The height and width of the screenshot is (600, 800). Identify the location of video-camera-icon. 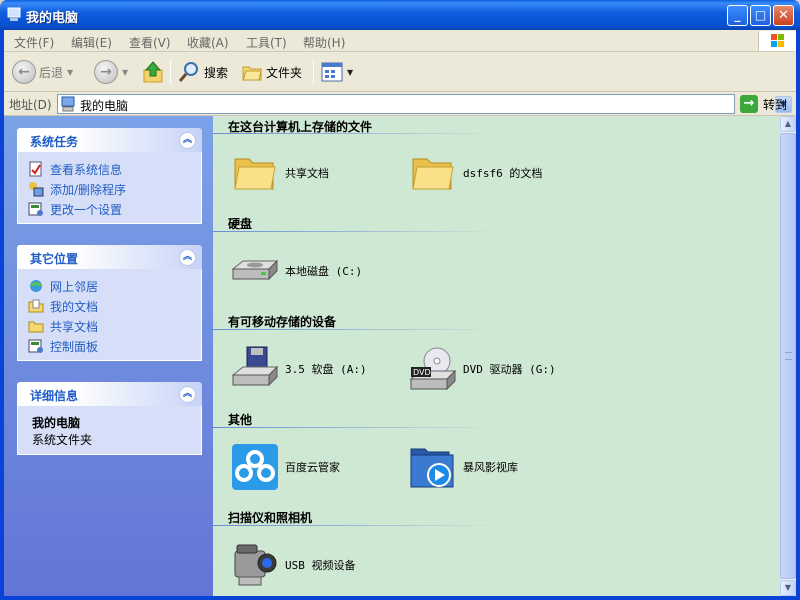
(255, 565).